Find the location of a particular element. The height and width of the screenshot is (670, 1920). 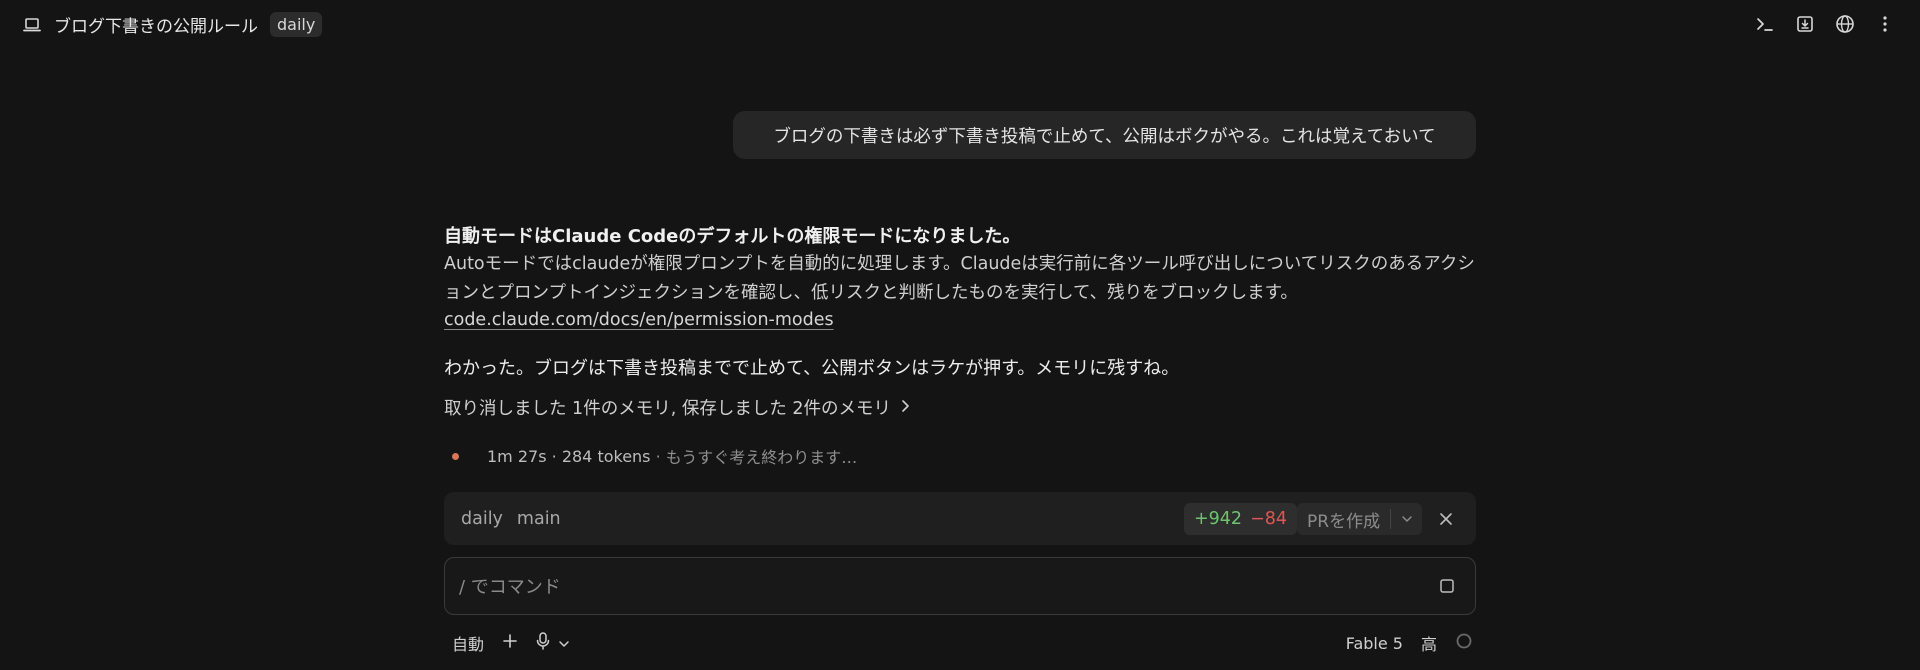

status-dot-icon is located at coordinates (455, 456).